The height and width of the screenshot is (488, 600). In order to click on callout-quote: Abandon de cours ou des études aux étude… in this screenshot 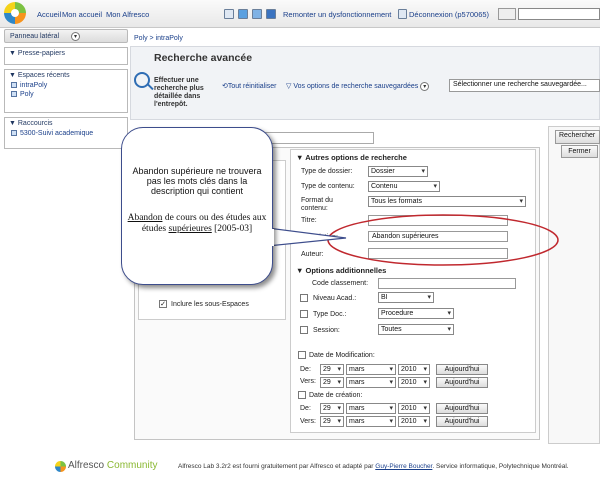, I will do `click(197, 223)`.